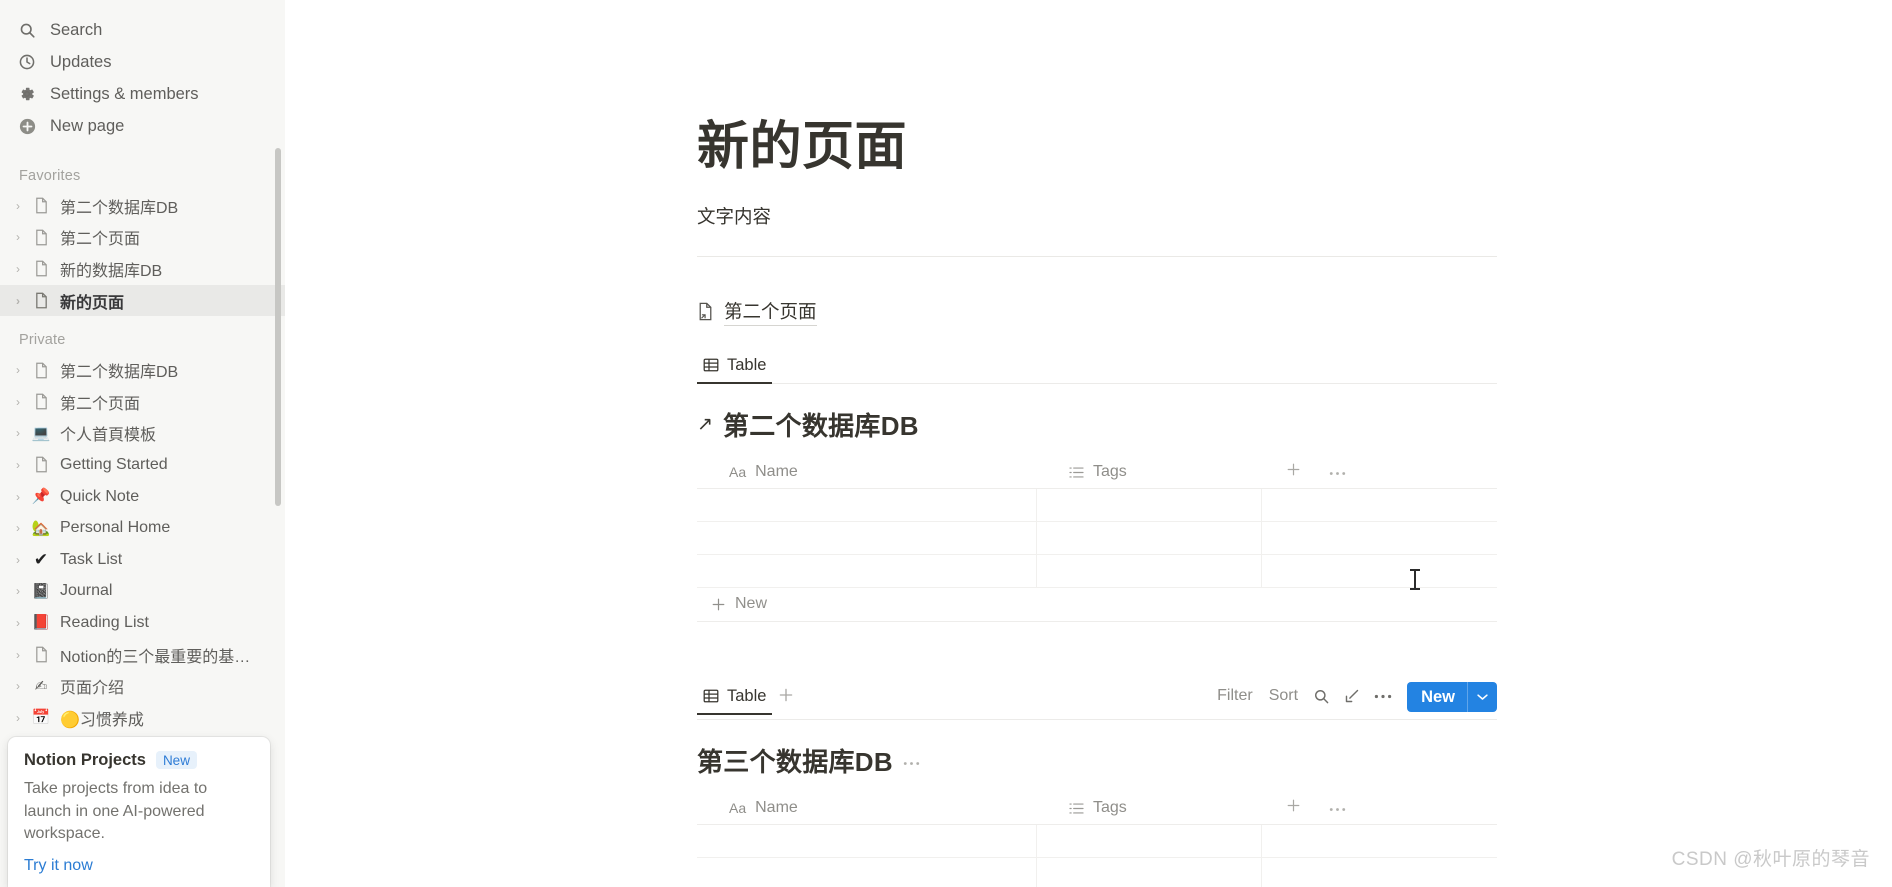  I want to click on tab-table-view-one: Table, so click(735, 370).